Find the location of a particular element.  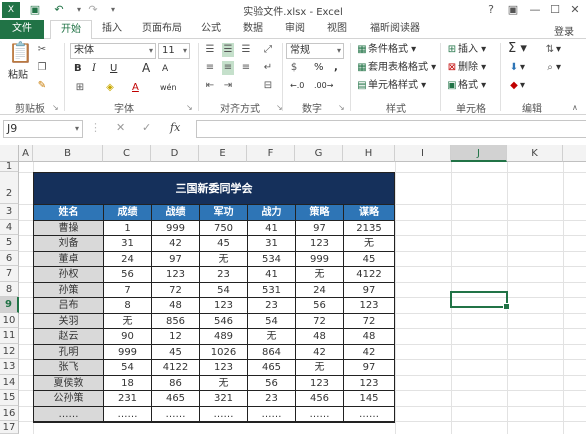

row-header-14: 14 is located at coordinates (9, 382).